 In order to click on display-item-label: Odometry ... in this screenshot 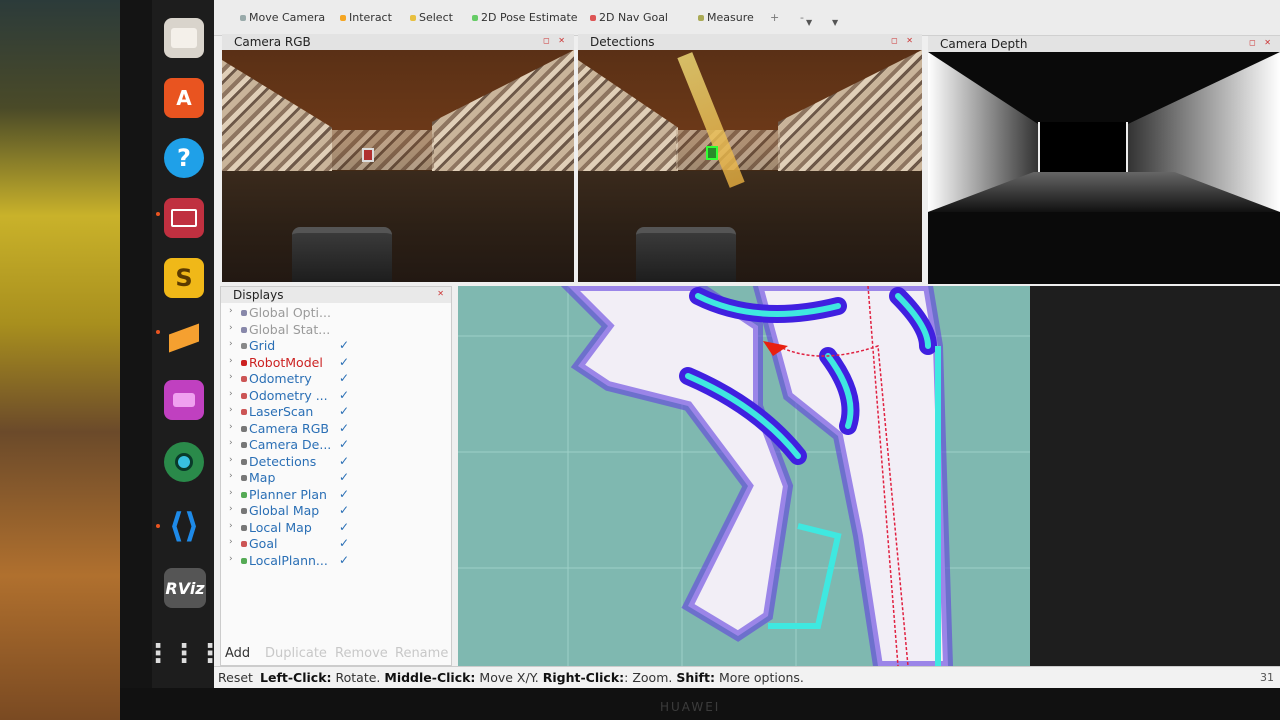, I will do `click(288, 395)`.